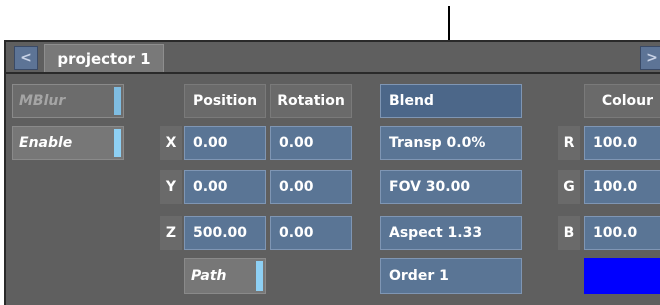 Image resolution: width=660 pixels, height=305 pixels. What do you see at coordinates (209, 276) in the screenshot?
I see `path-label: Path` at bounding box center [209, 276].